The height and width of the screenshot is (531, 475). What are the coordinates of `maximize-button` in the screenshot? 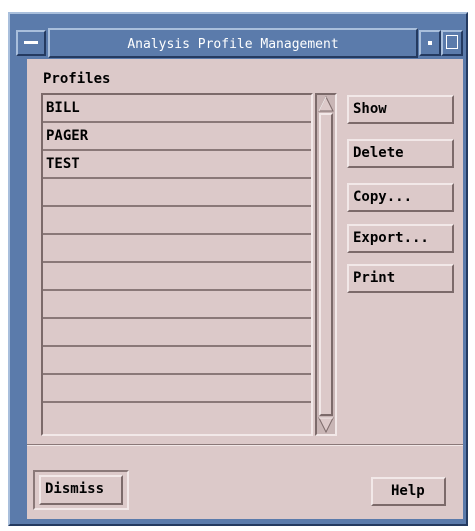 It's located at (452, 43).